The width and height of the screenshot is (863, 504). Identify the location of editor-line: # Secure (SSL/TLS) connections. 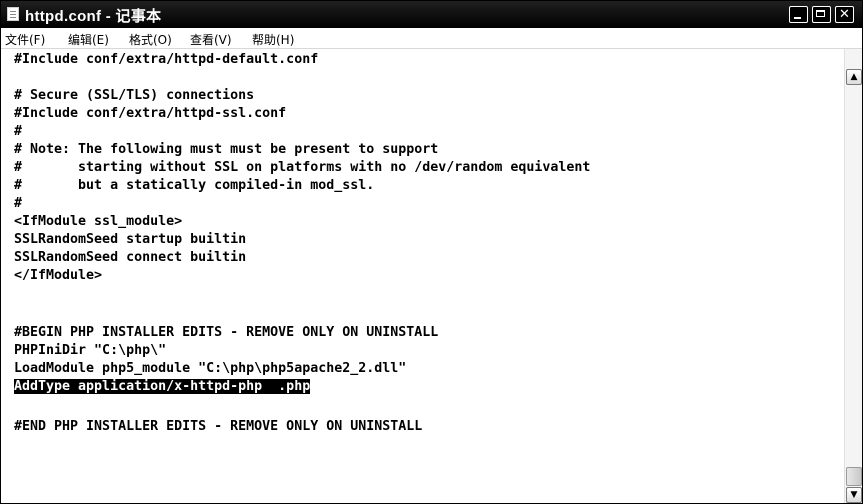
(134, 95).